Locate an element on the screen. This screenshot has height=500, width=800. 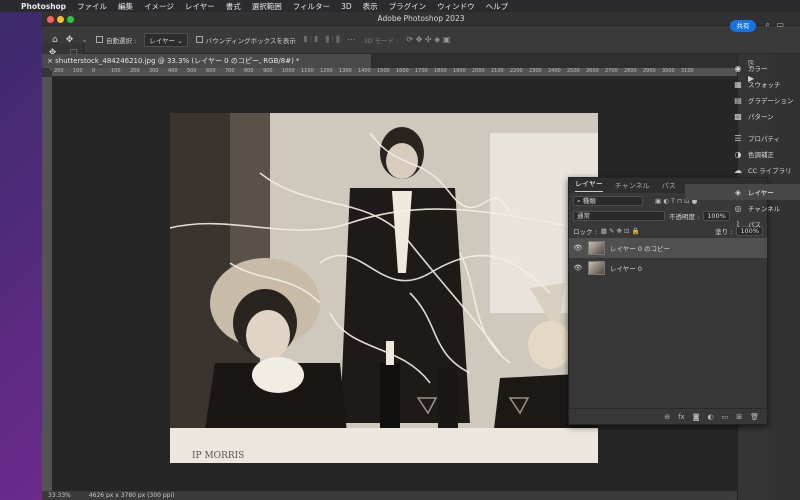
panel-color: ◉ カラー is located at coordinates (742, 68).